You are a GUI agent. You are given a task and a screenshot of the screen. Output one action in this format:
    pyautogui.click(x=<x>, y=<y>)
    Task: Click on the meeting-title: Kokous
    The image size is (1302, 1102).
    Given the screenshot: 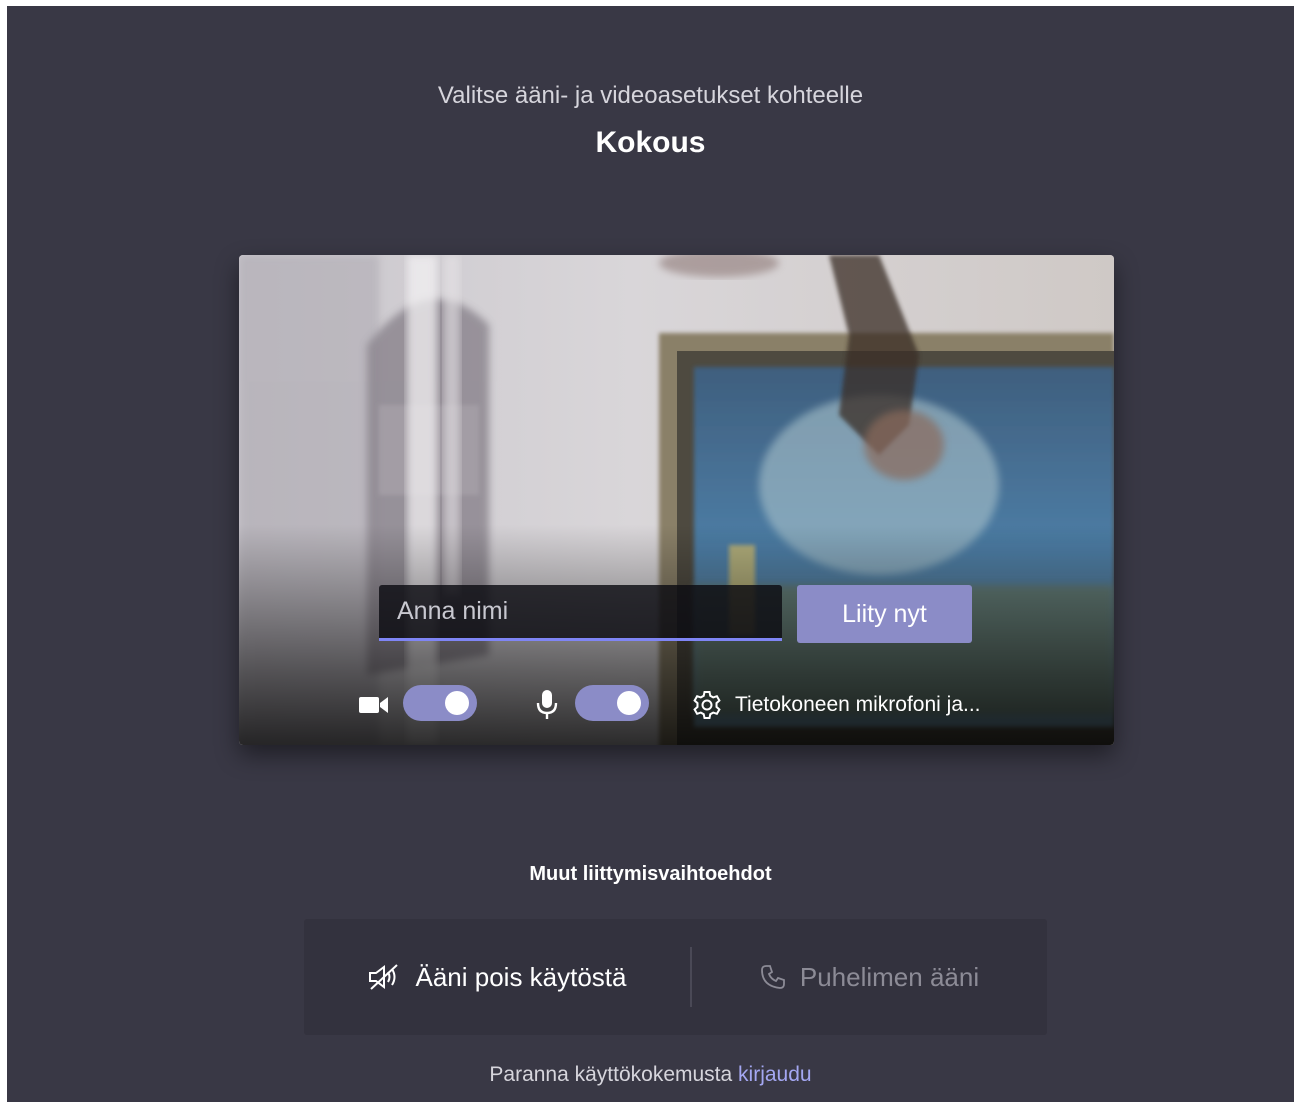 What is the action you would take?
    pyautogui.click(x=650, y=142)
    